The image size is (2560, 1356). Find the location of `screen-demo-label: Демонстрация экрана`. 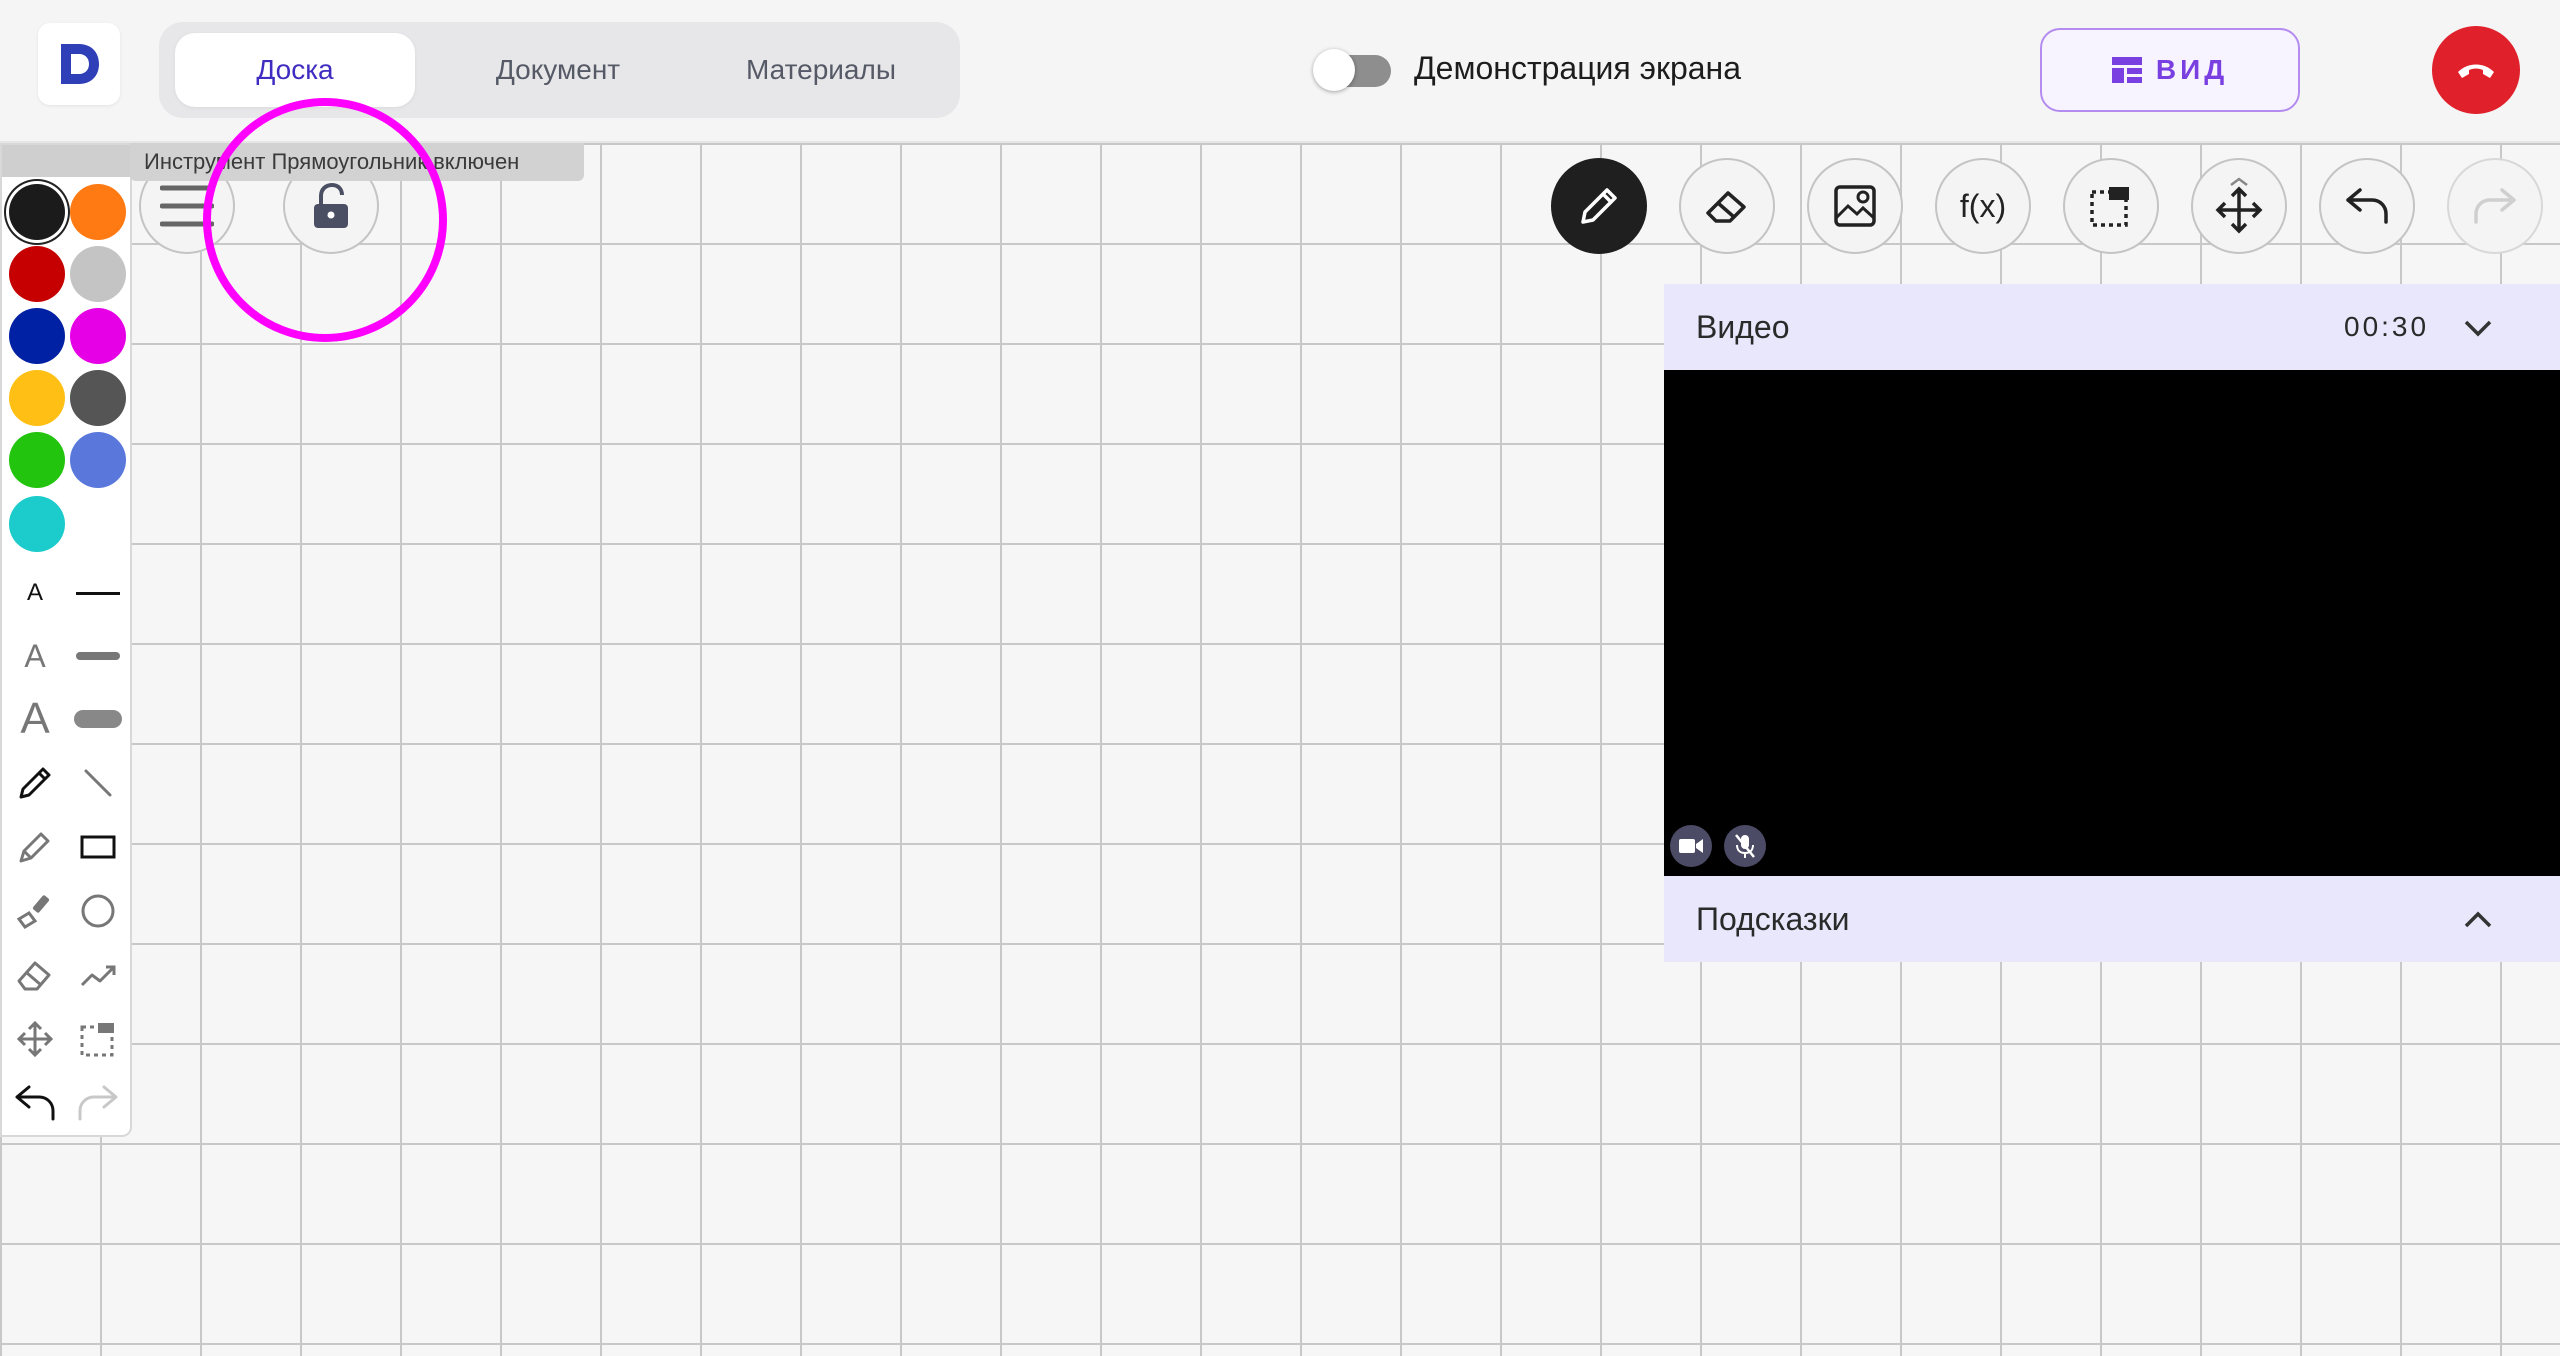

screen-demo-label: Демонстрация экрана is located at coordinates (1577, 68).